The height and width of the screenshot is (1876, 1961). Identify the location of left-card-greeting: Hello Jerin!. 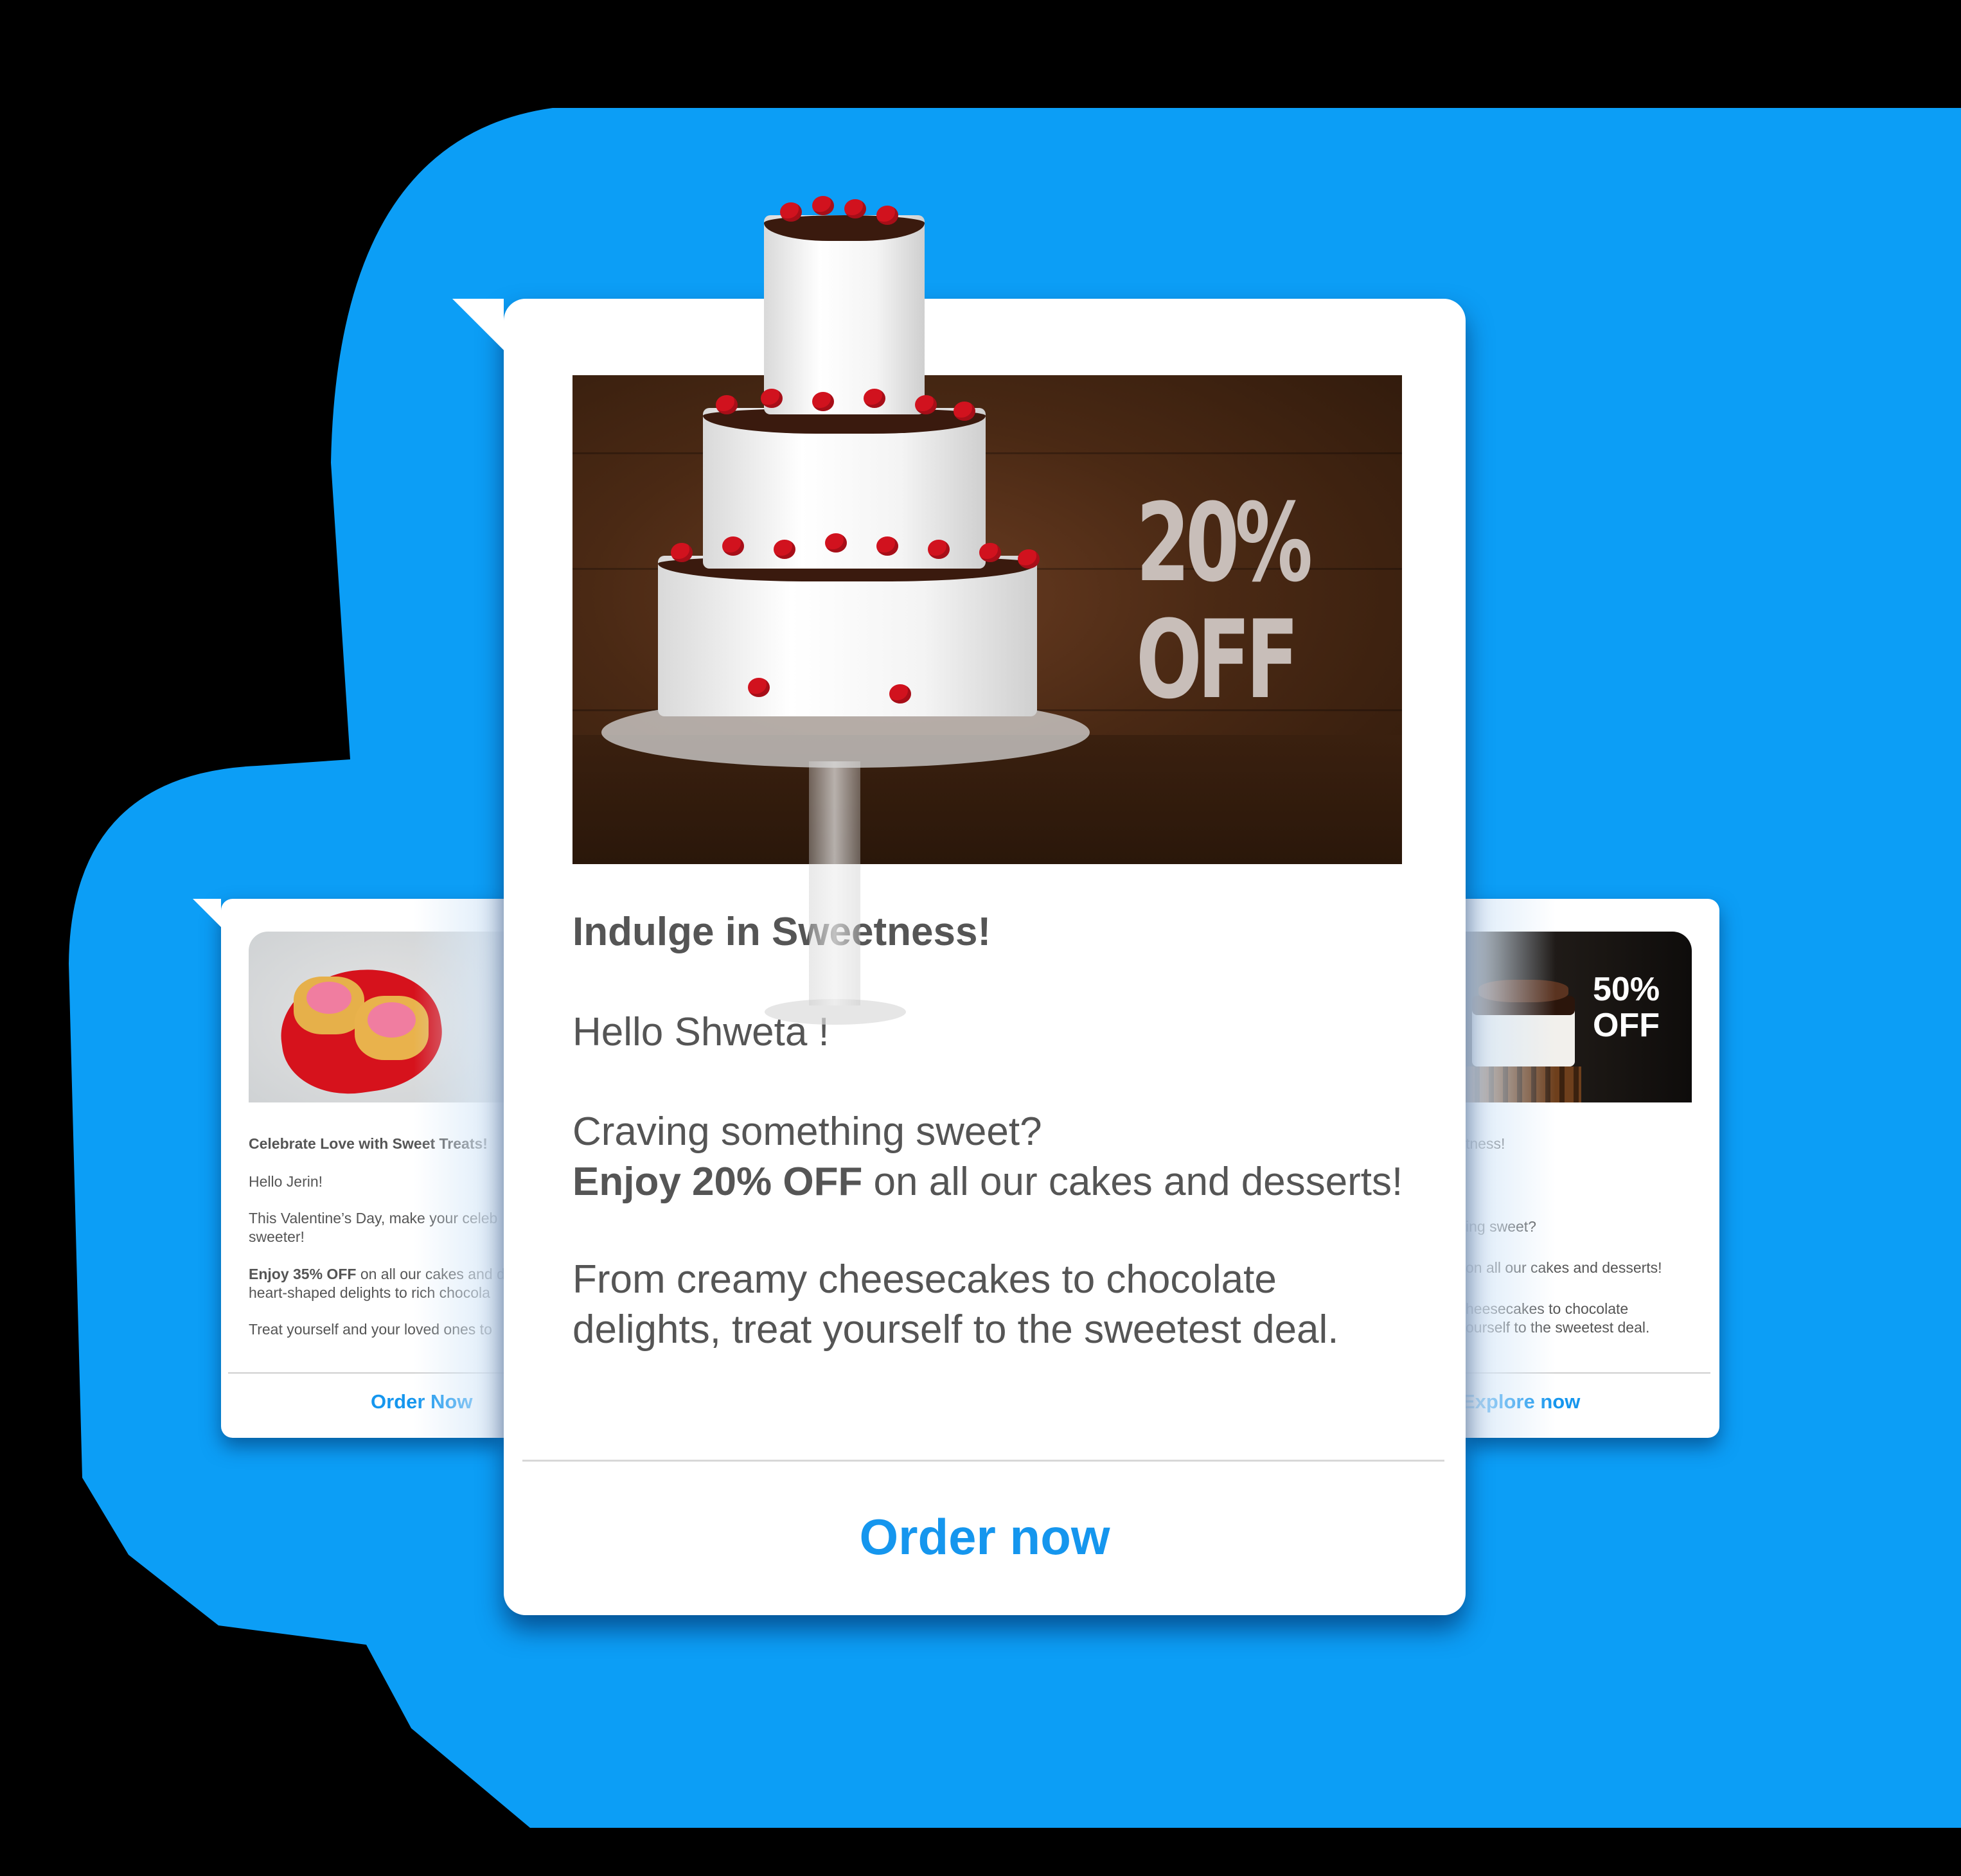
(286, 1181).